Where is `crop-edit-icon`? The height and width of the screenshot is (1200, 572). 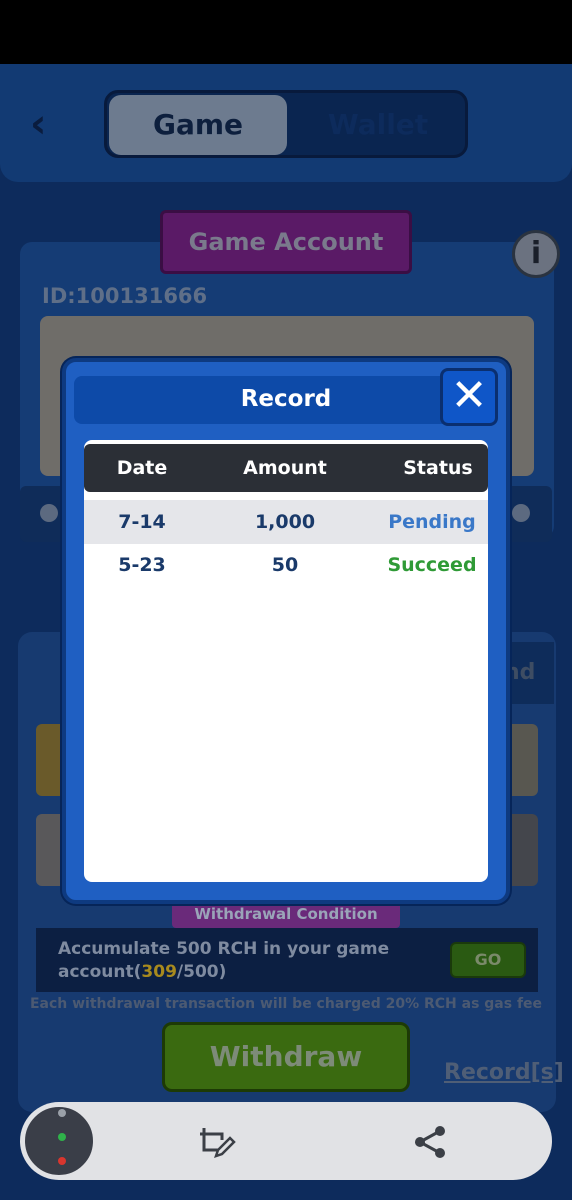 crop-edit-icon is located at coordinates (216, 1142).